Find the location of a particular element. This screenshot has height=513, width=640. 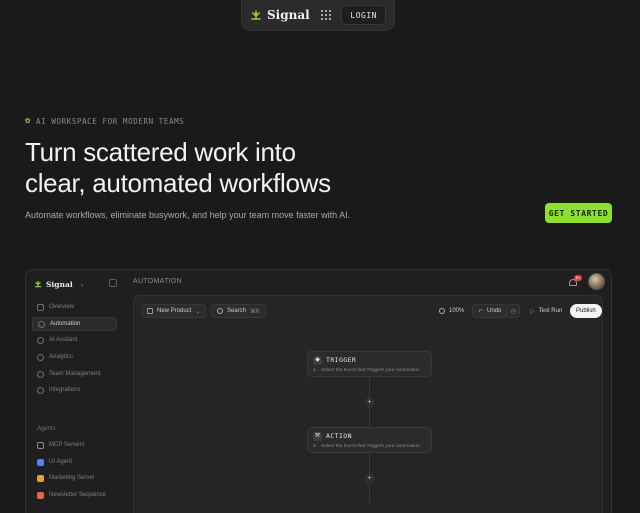

get-started-button: GET STARTED is located at coordinates (578, 213).